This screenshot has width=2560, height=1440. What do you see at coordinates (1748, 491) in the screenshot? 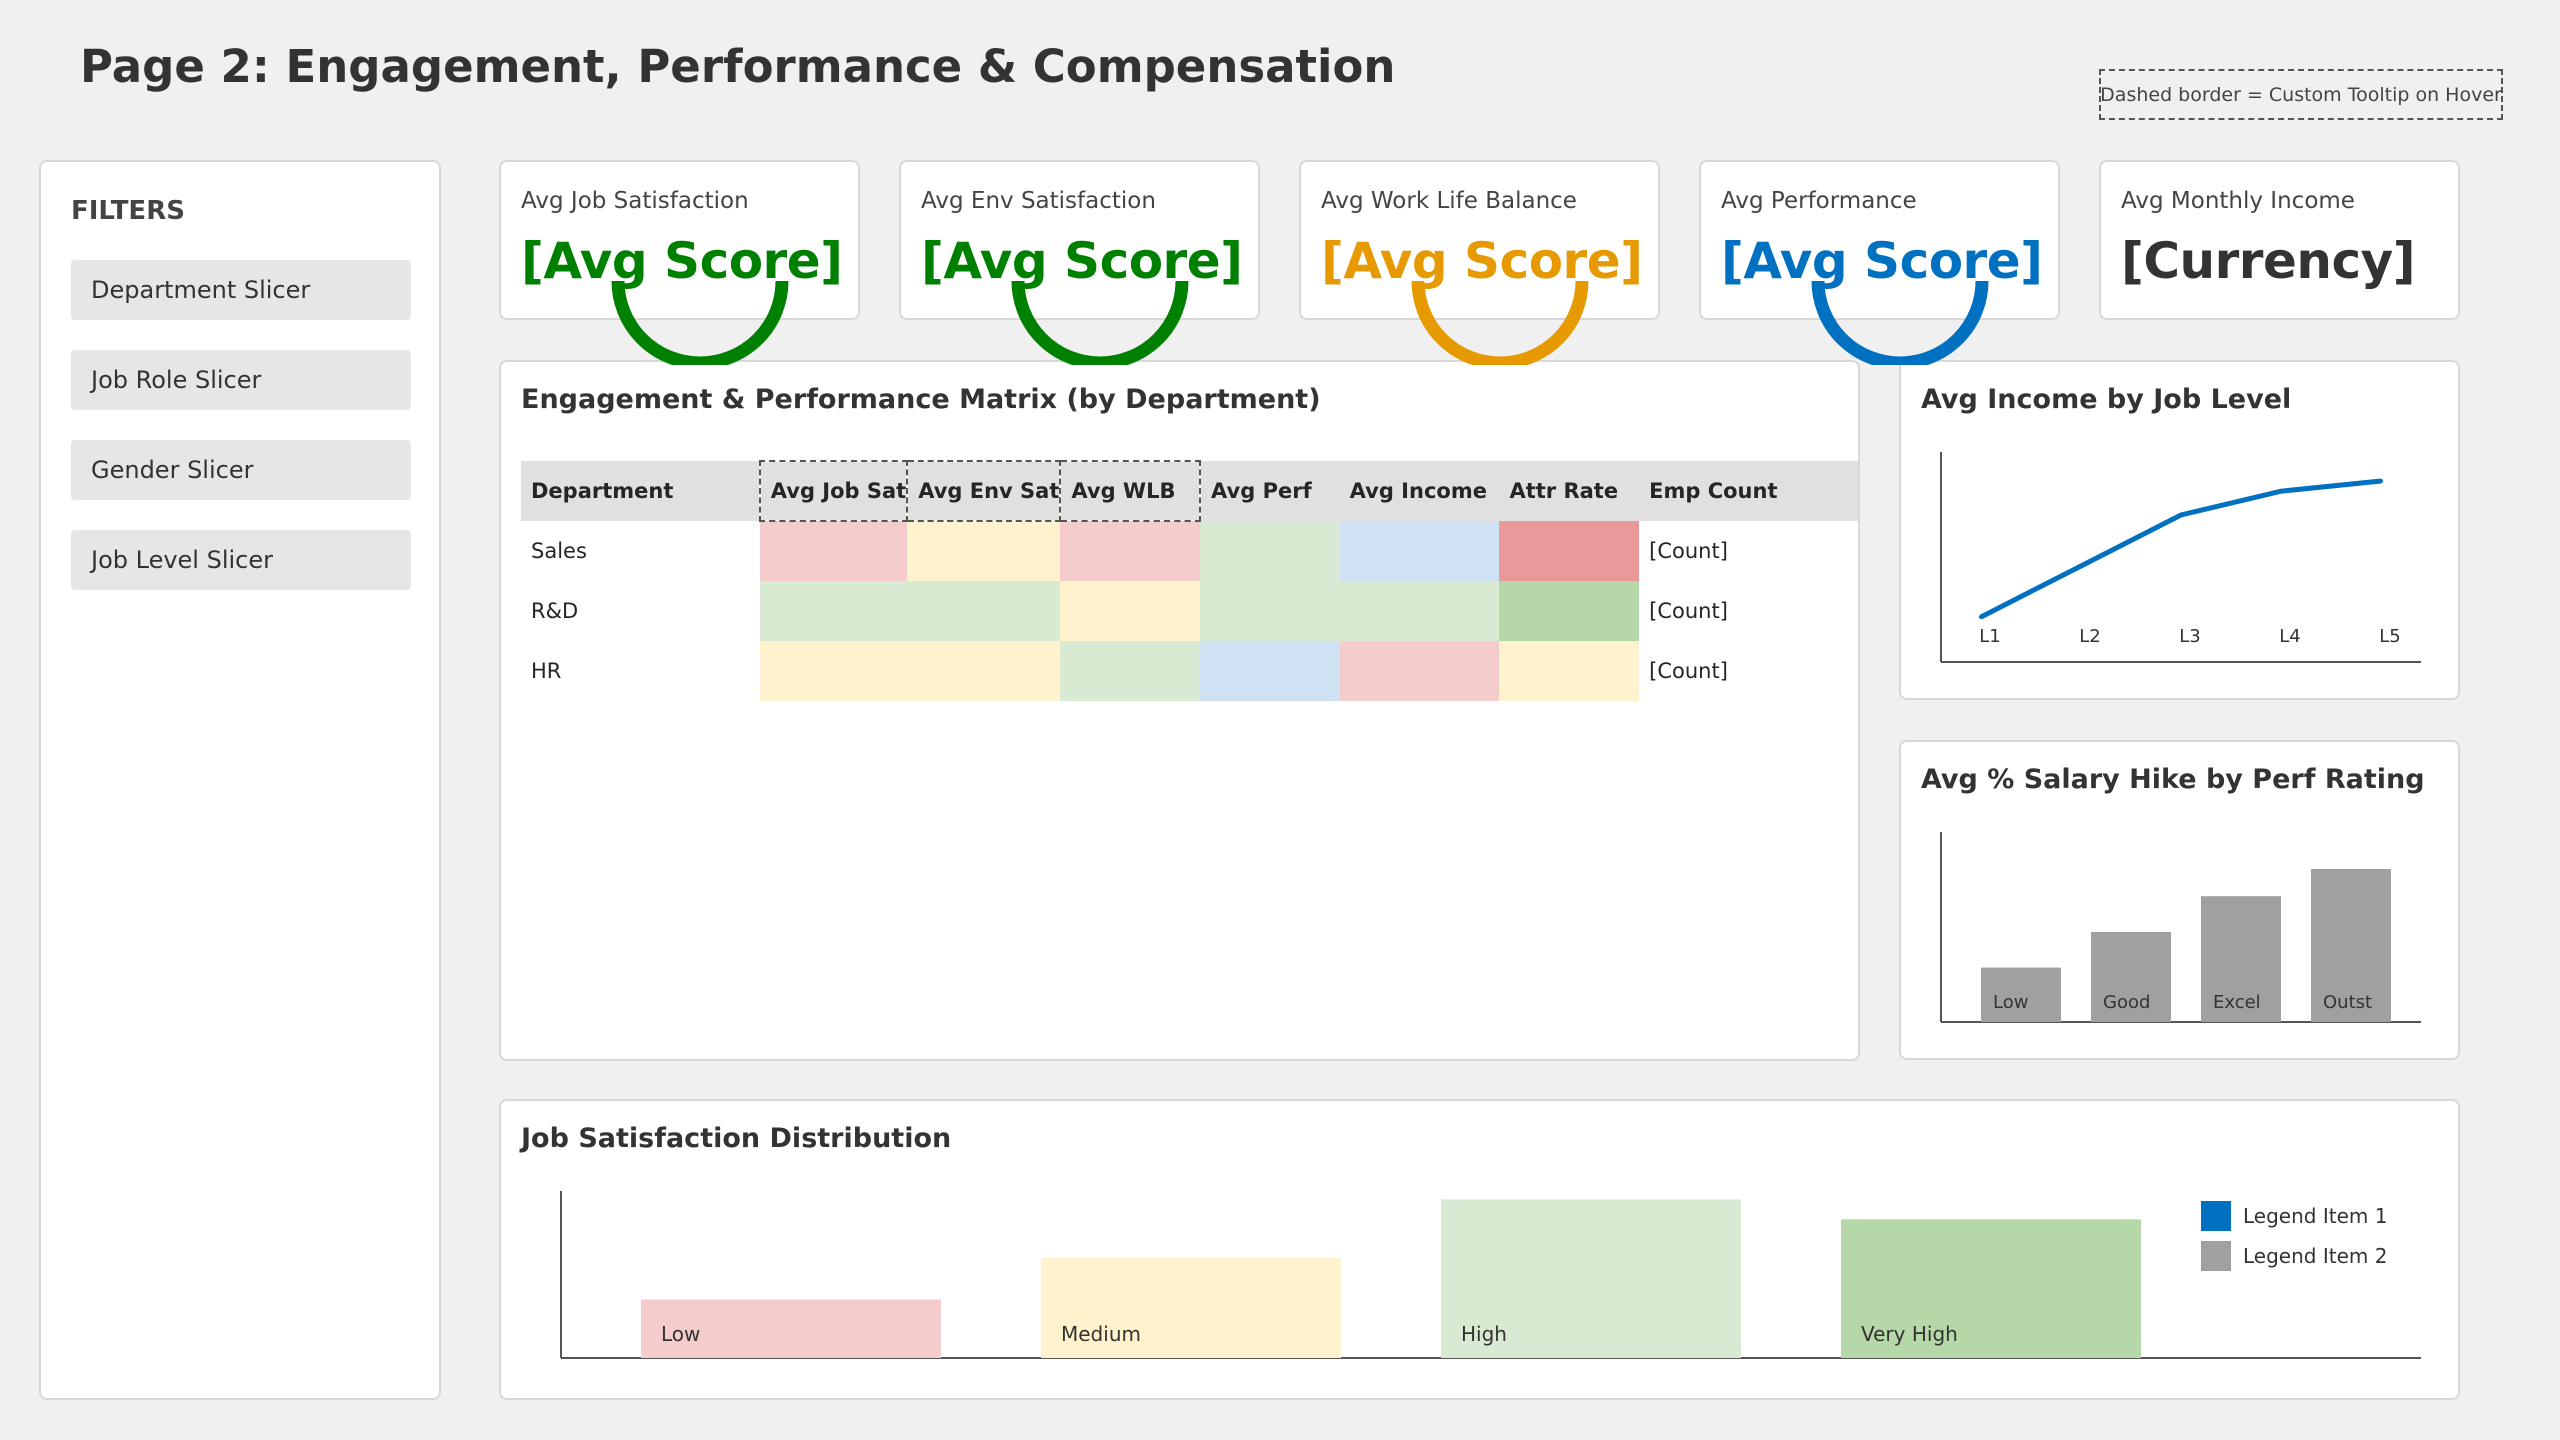
I see `col-header-emp-count: Emp Count` at bounding box center [1748, 491].